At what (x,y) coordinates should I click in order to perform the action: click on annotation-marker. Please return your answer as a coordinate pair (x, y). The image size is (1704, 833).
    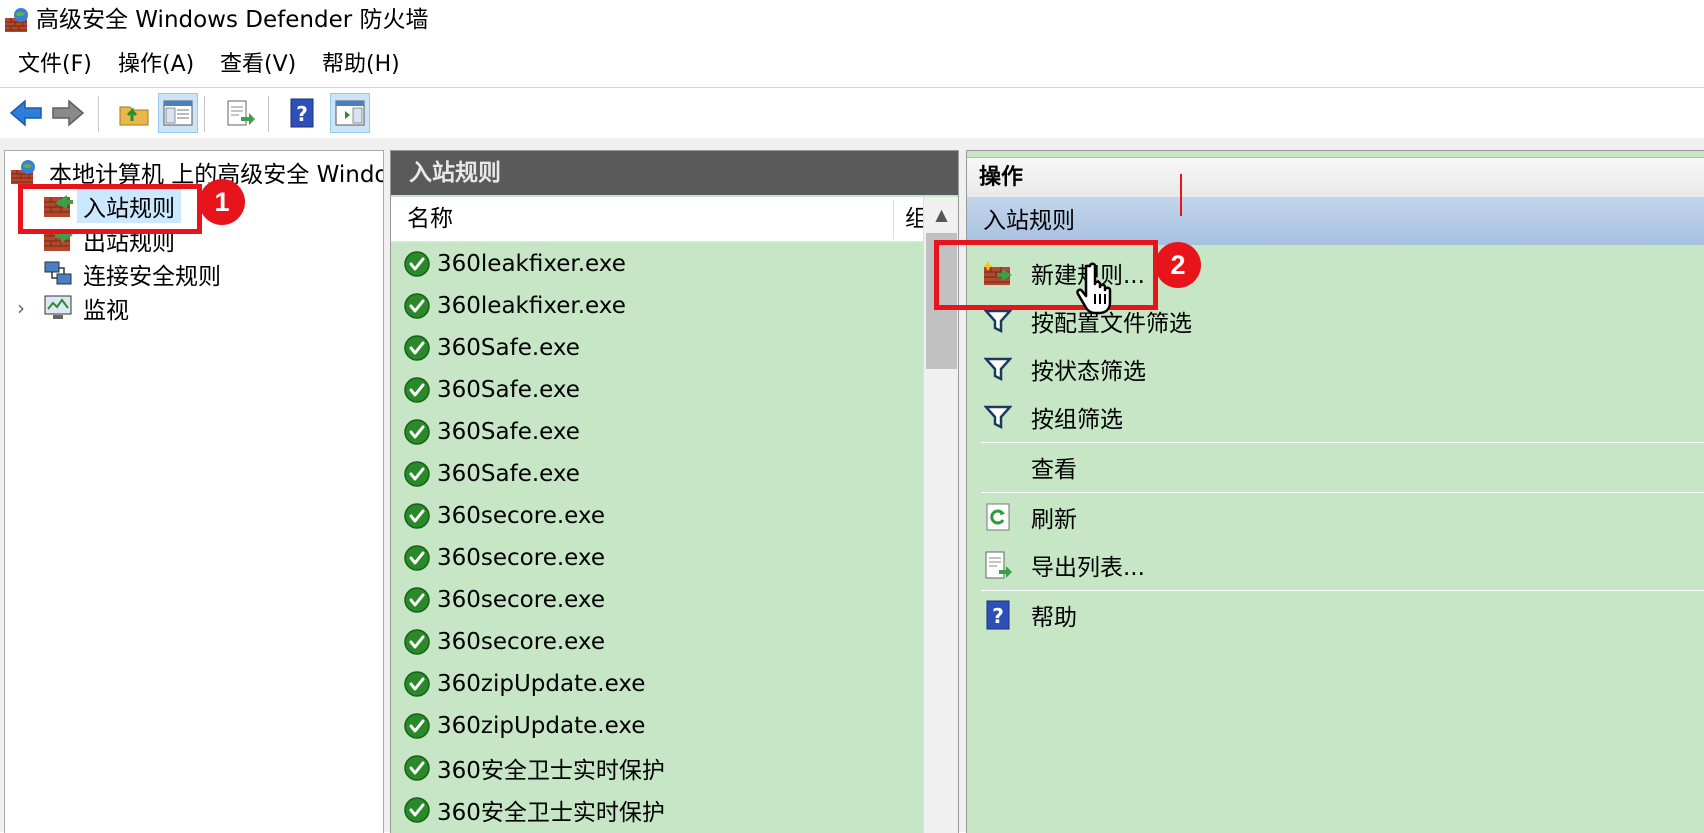
    Looking at the image, I should click on (1181, 195).